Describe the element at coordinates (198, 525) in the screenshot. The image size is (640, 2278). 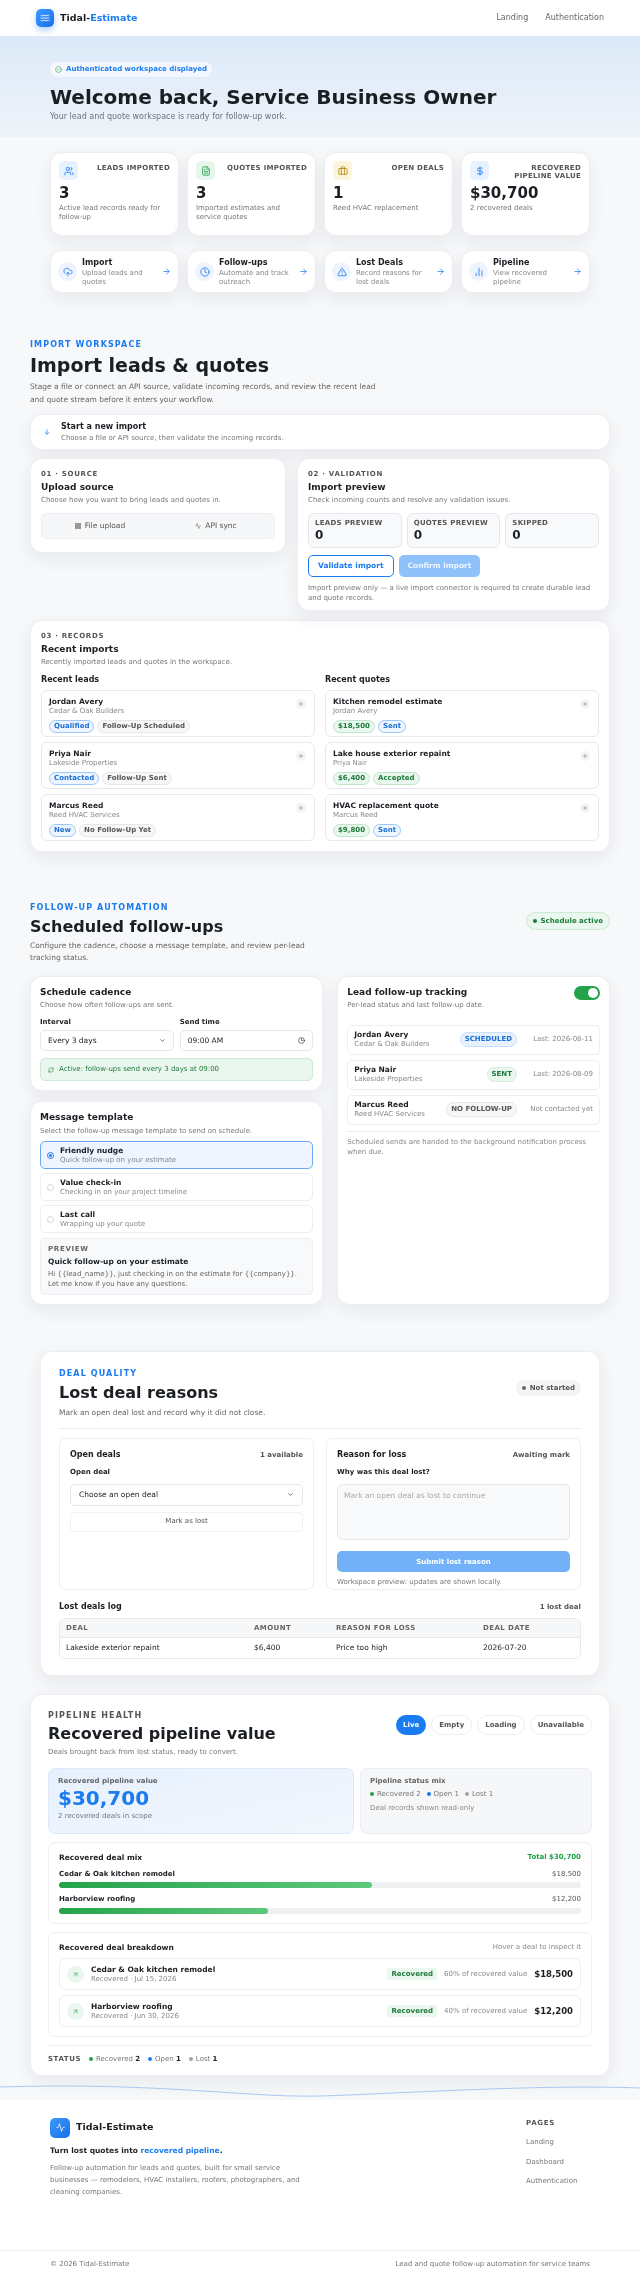
I see `signal-icon` at that location.